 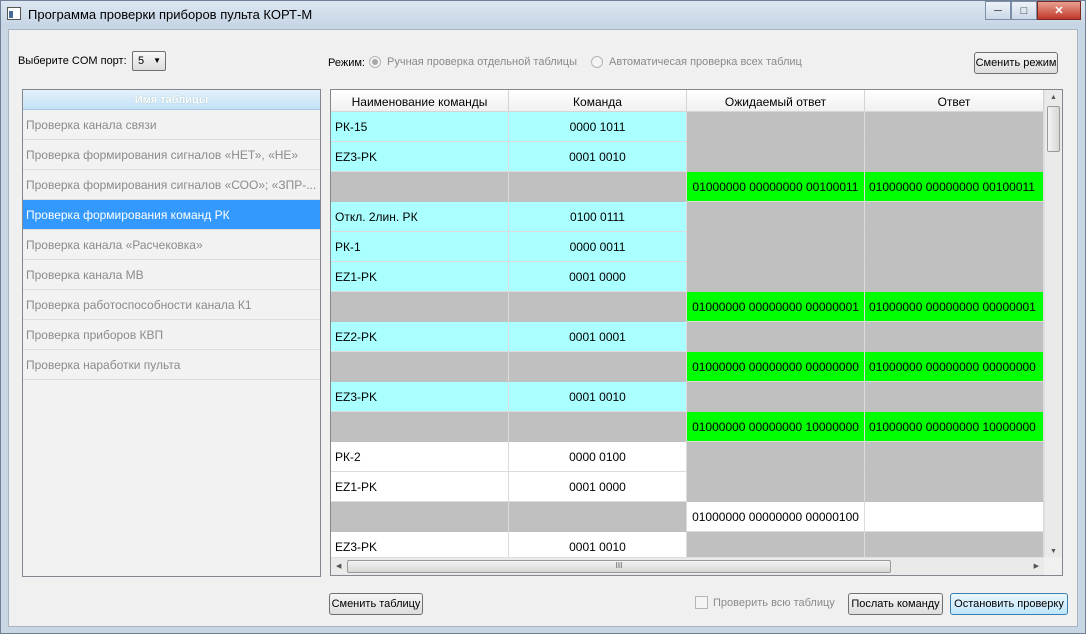 What do you see at coordinates (149, 61) in the screenshot?
I see `com-port-select: 5 ▼` at bounding box center [149, 61].